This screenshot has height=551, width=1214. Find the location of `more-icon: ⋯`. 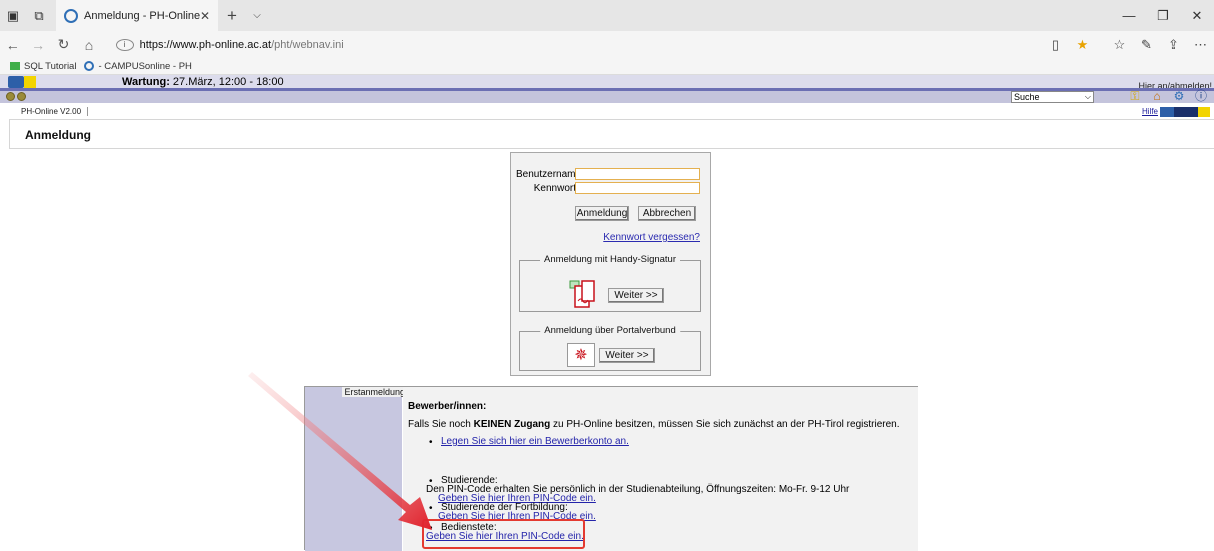

more-icon: ⋯ is located at coordinates (1200, 45).